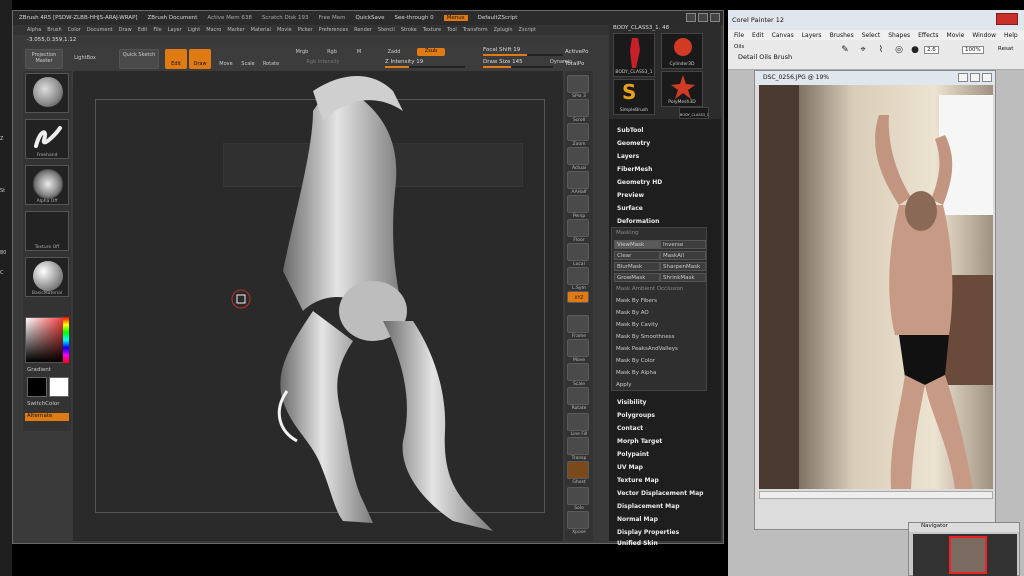 The height and width of the screenshot is (576, 1024). What do you see at coordinates (812, 35) in the screenshot?
I see `menu-layers: Layers` at bounding box center [812, 35].